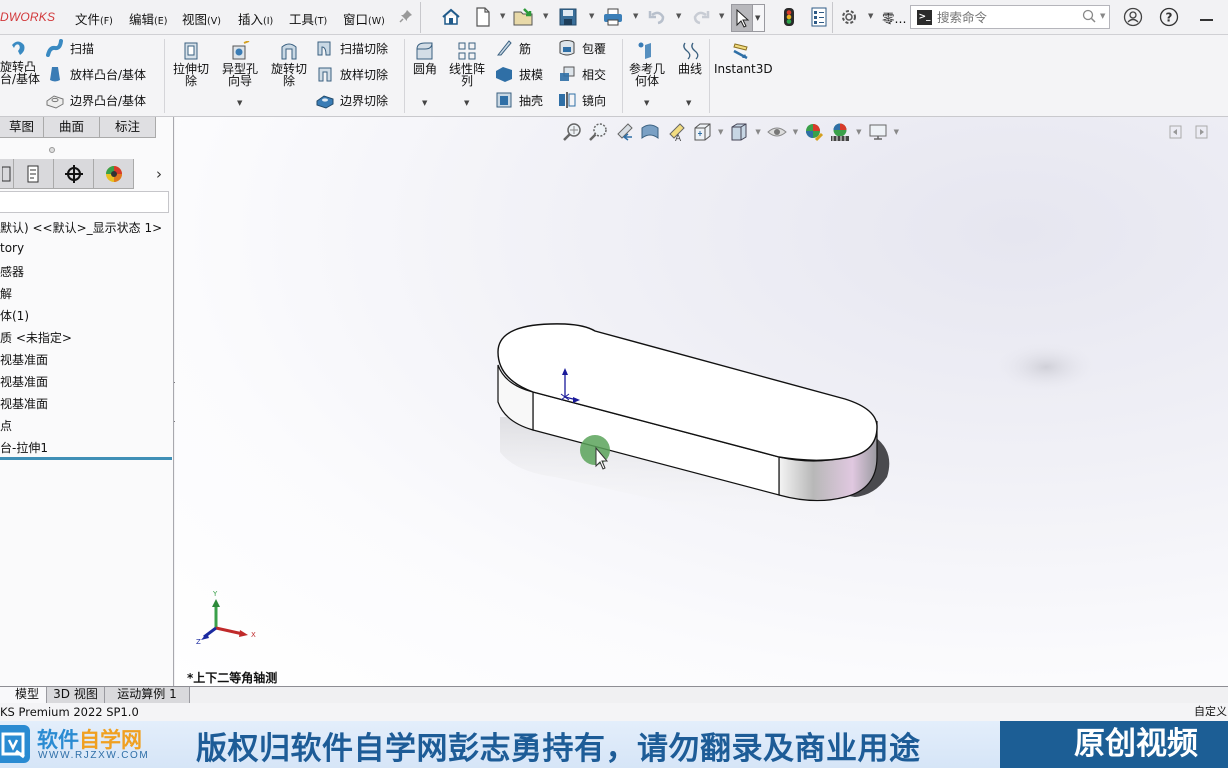  Describe the element at coordinates (647, 64) in the screenshot. I see `reference-geometry-button: 参考几 何体` at that location.